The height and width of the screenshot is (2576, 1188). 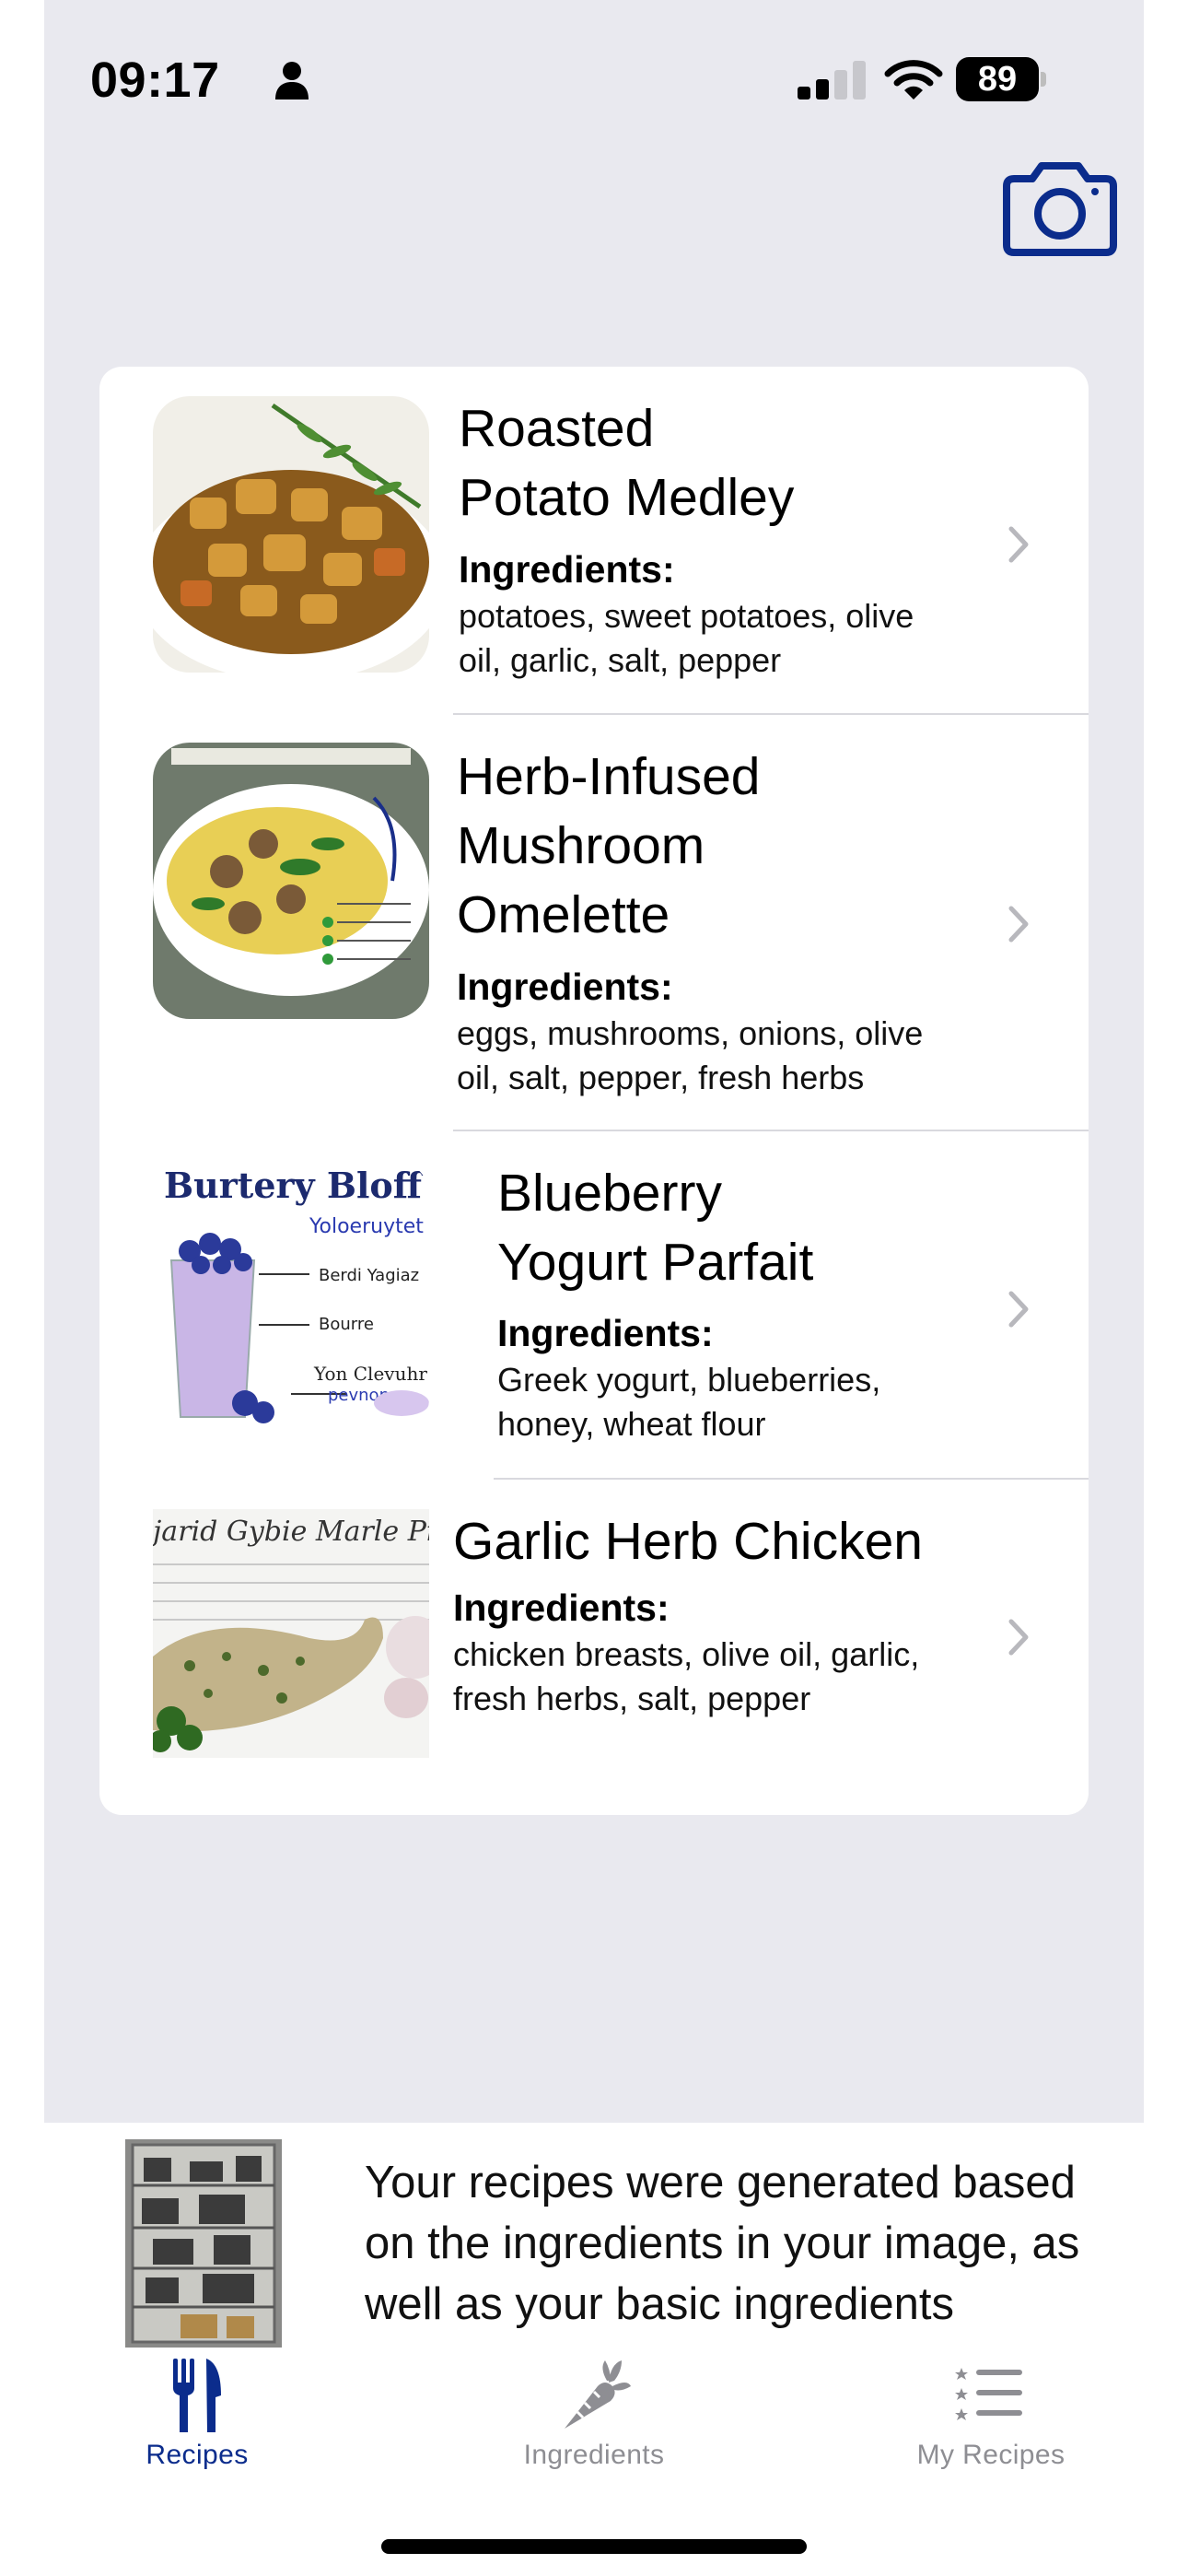 What do you see at coordinates (832, 80) in the screenshot?
I see `signal-icon` at bounding box center [832, 80].